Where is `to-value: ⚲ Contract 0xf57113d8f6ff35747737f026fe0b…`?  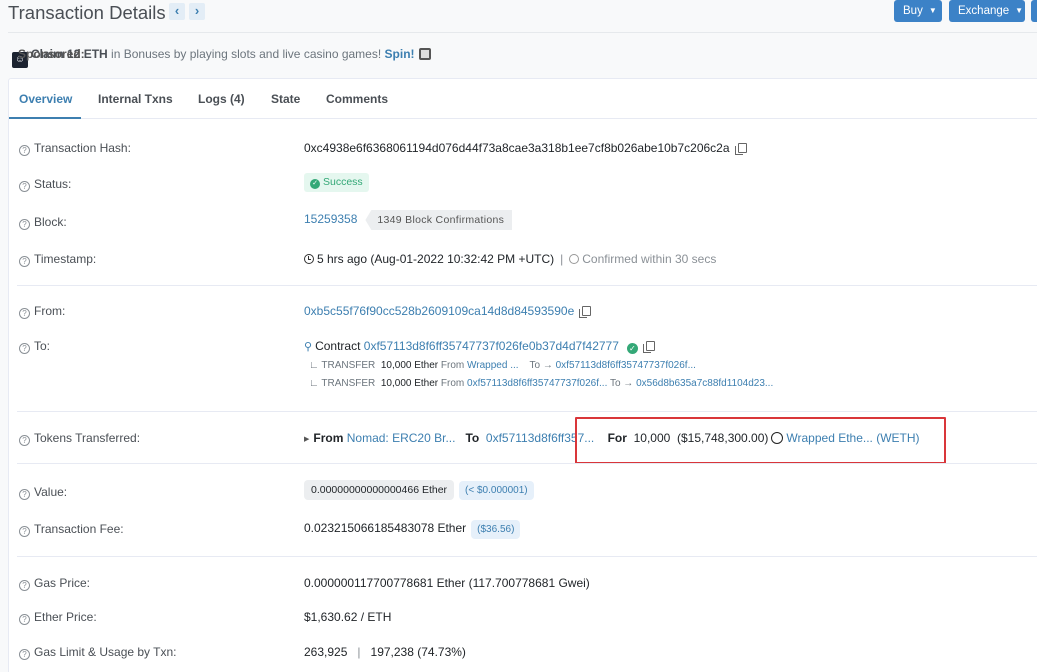 to-value: ⚲ Contract 0xf57113d8f6ff35747737f026fe0b… is located at coordinates (479, 346).